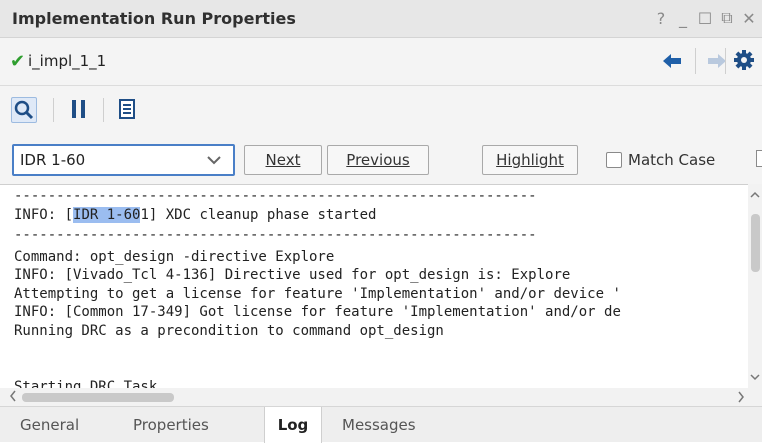 The width and height of the screenshot is (762, 443). I want to click on window-title: Implementation Run Properties, so click(154, 18).